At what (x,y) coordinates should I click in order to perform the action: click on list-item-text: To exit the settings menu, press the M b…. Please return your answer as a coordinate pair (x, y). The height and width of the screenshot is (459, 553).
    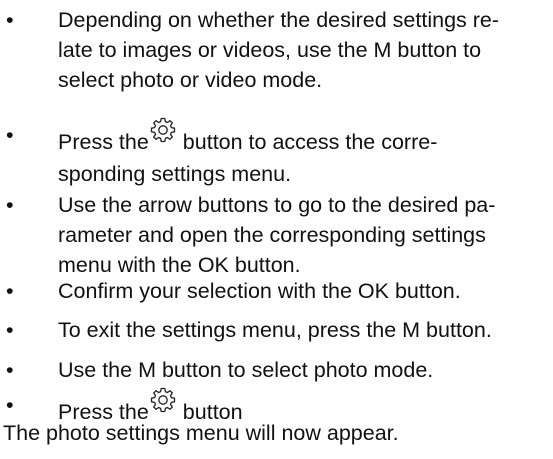
    Looking at the image, I should click on (303, 330).